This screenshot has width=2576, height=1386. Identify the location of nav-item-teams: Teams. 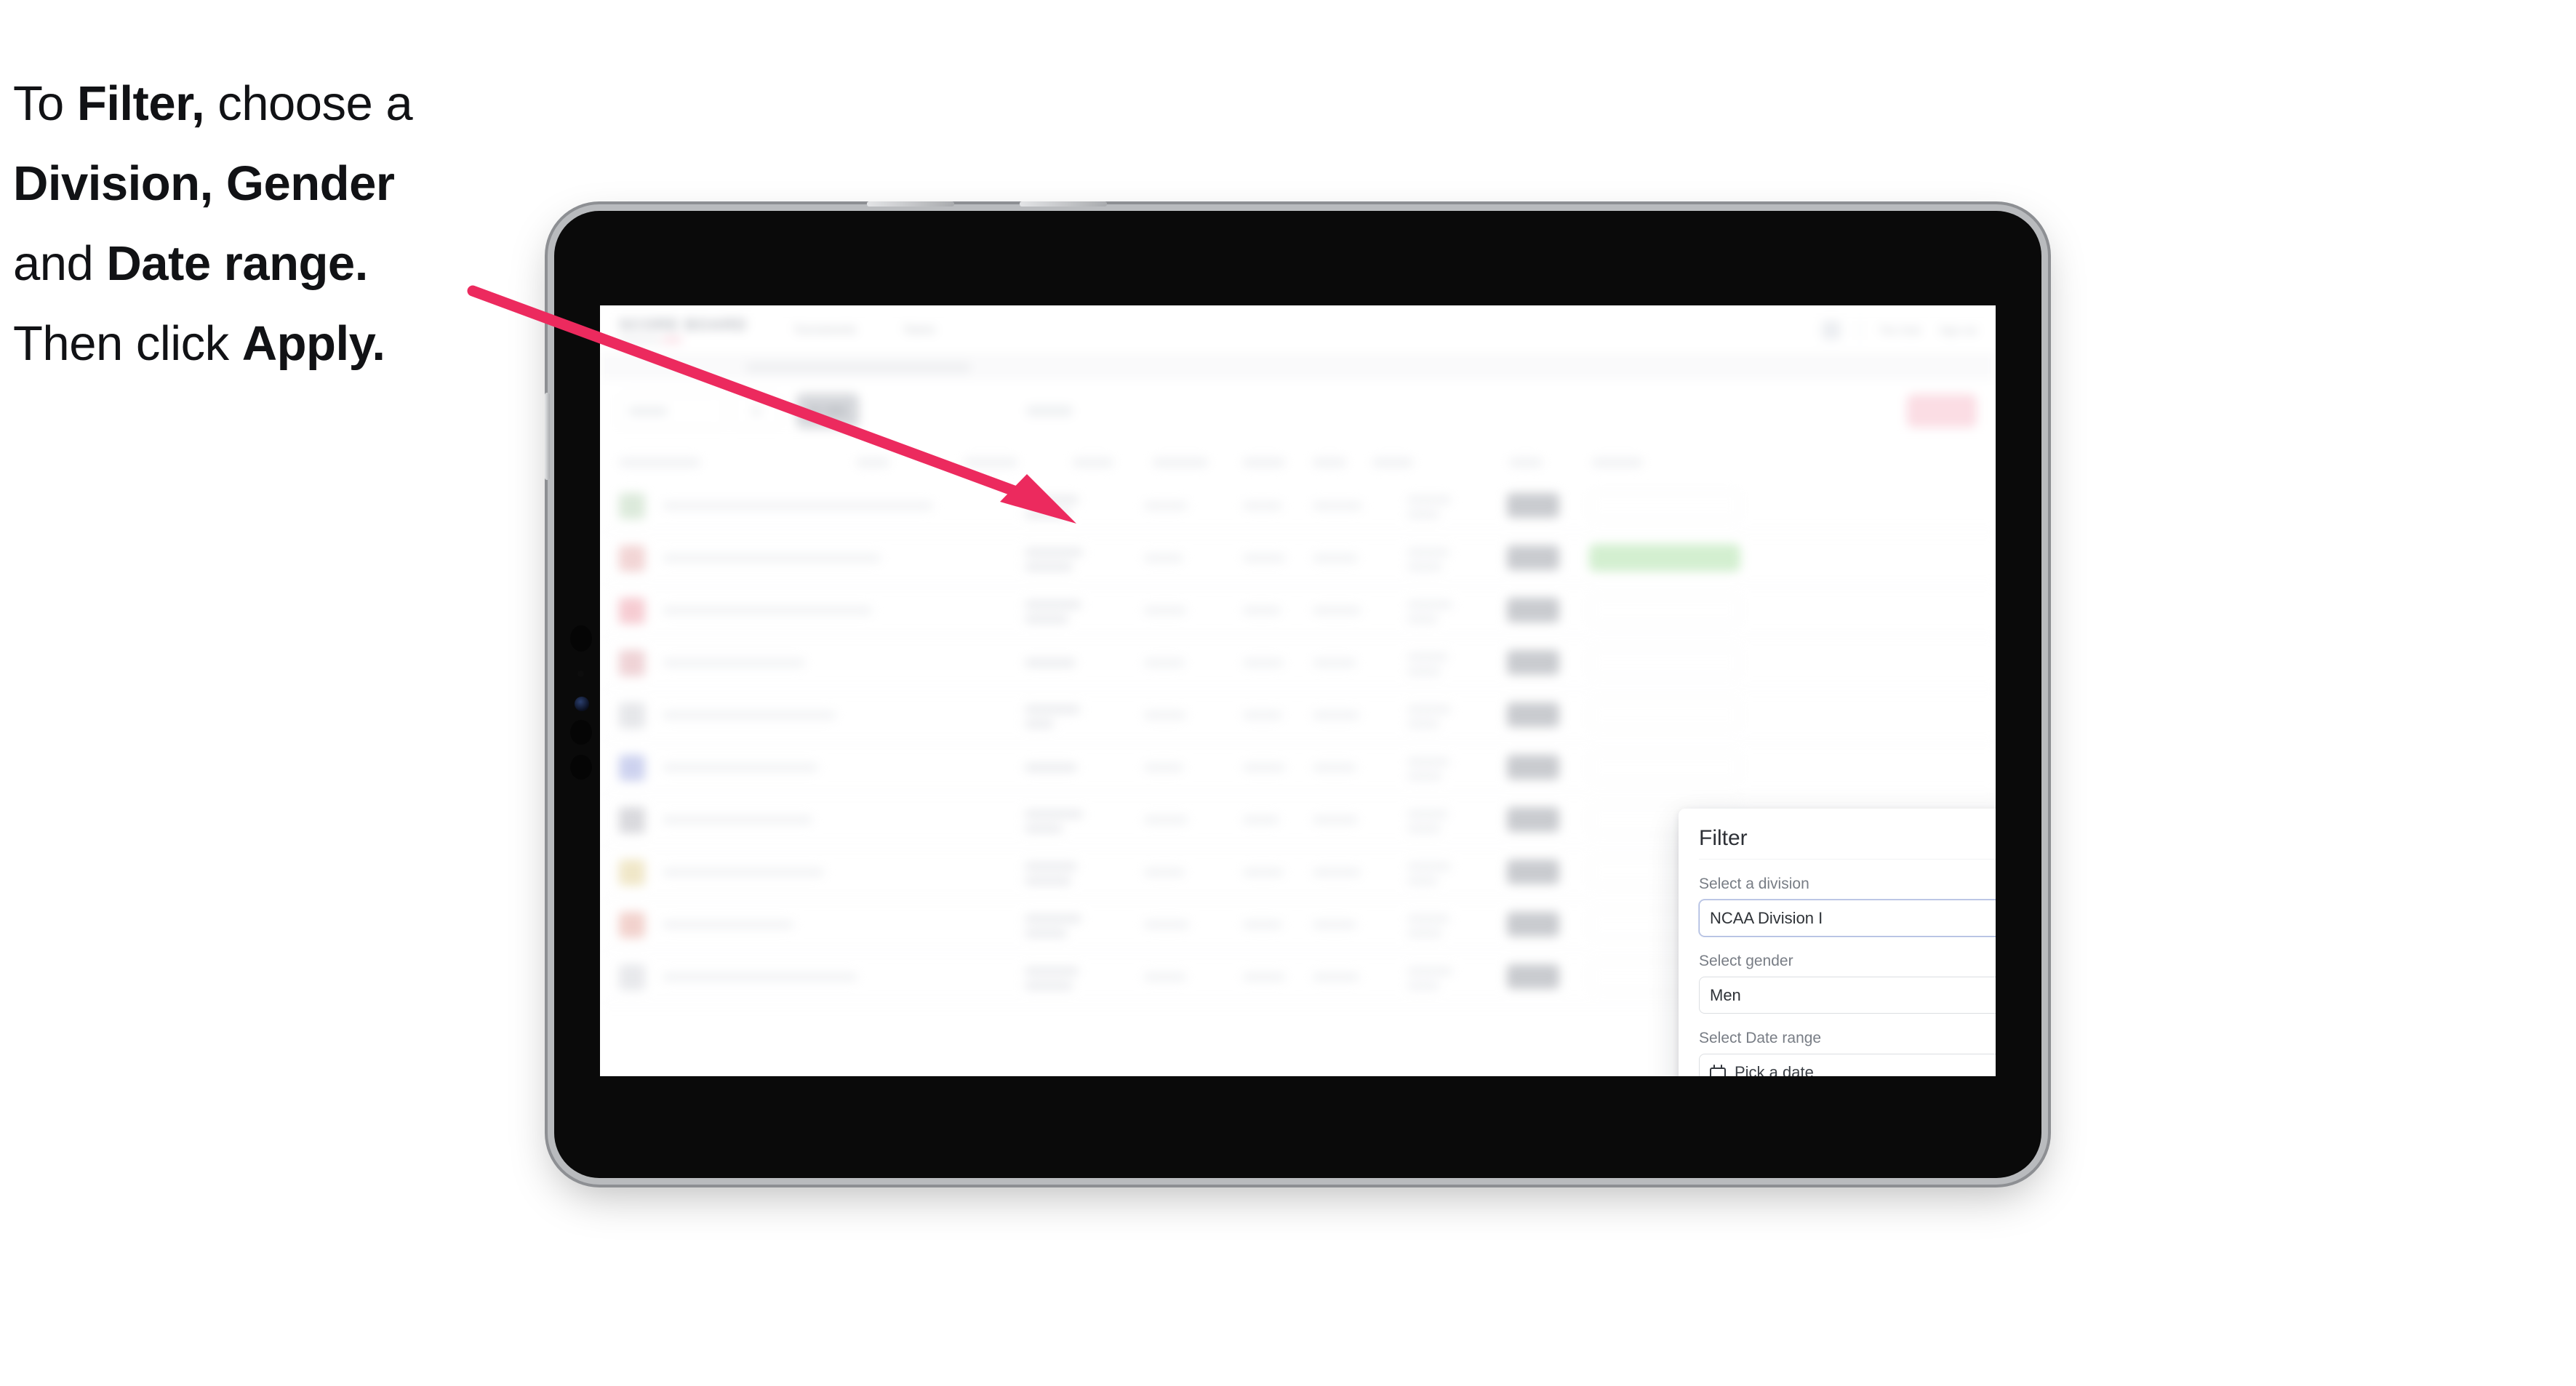
(919, 330).